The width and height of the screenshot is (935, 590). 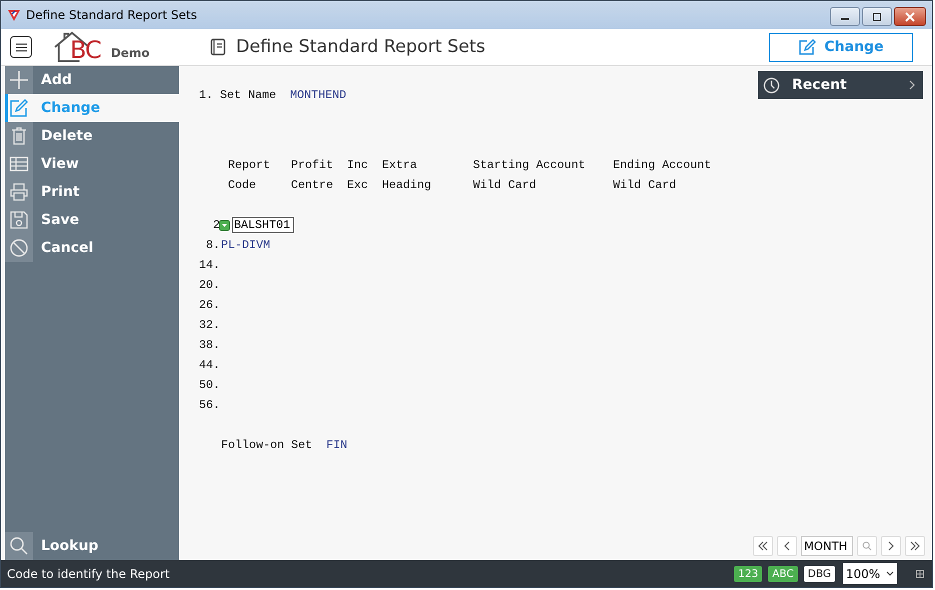 What do you see at coordinates (130, 53) in the screenshot?
I see `logo-caption: Demo` at bounding box center [130, 53].